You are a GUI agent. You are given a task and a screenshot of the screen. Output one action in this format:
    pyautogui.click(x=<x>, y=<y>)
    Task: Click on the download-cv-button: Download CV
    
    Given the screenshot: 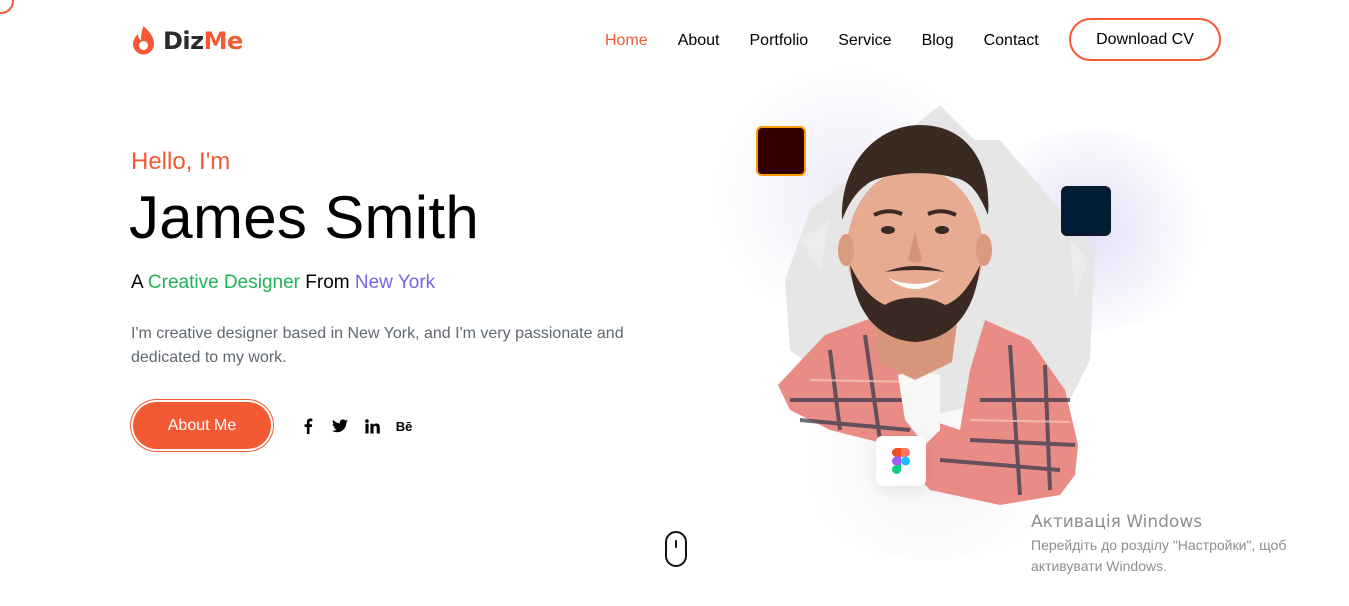 What is the action you would take?
    pyautogui.click(x=1145, y=39)
    